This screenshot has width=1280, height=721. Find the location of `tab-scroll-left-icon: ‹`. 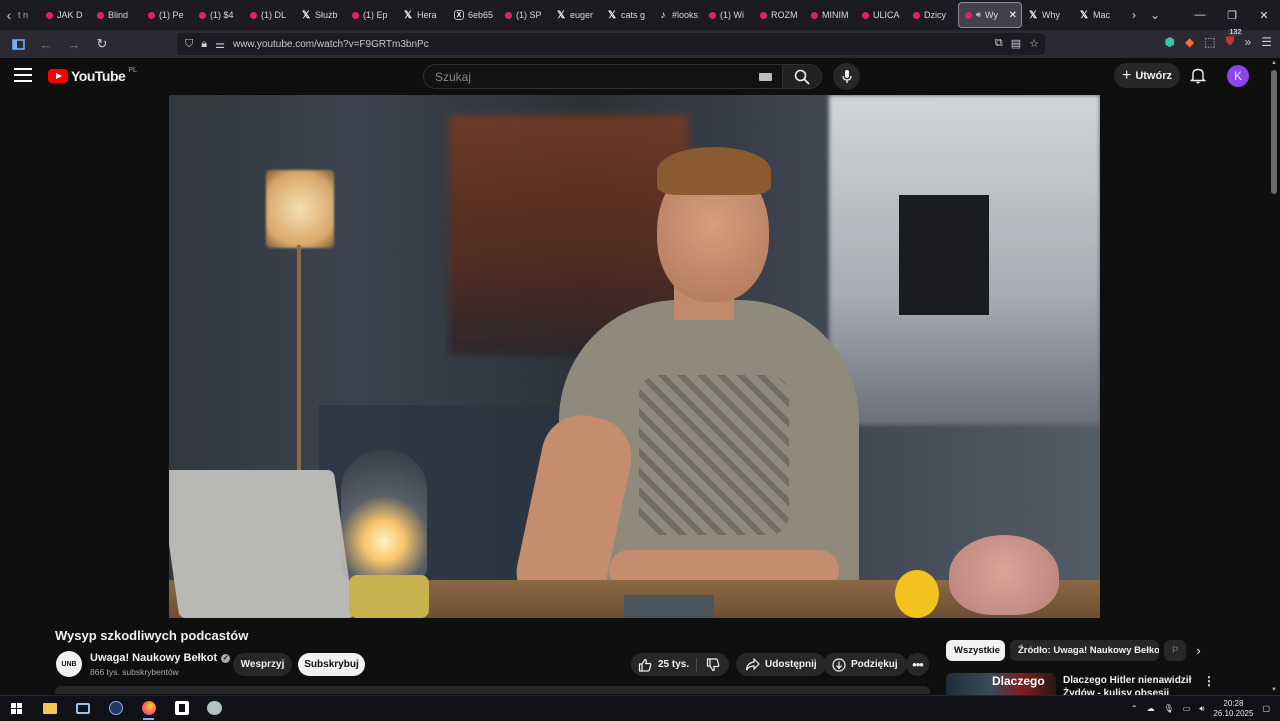

tab-scroll-left-icon: ‹ is located at coordinates (9, 15).